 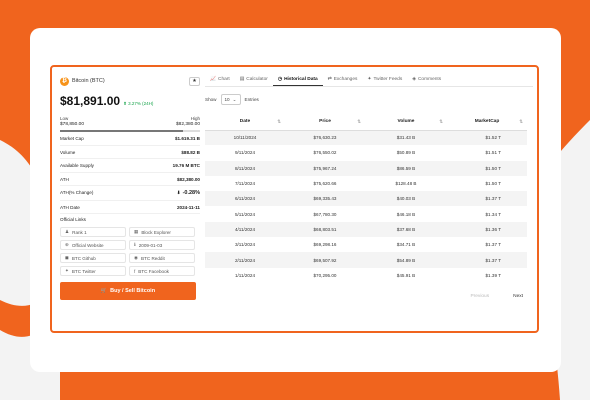 I want to click on column-header-date: Date ⇅, so click(x=245, y=122).